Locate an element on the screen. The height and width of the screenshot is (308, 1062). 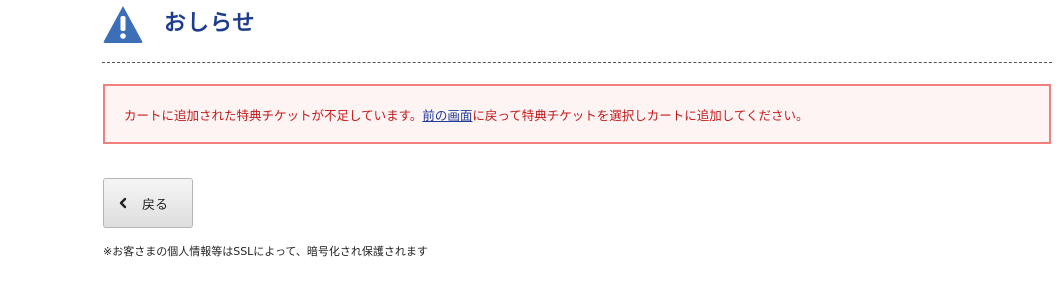
page-title: おしらせ is located at coordinates (210, 23).